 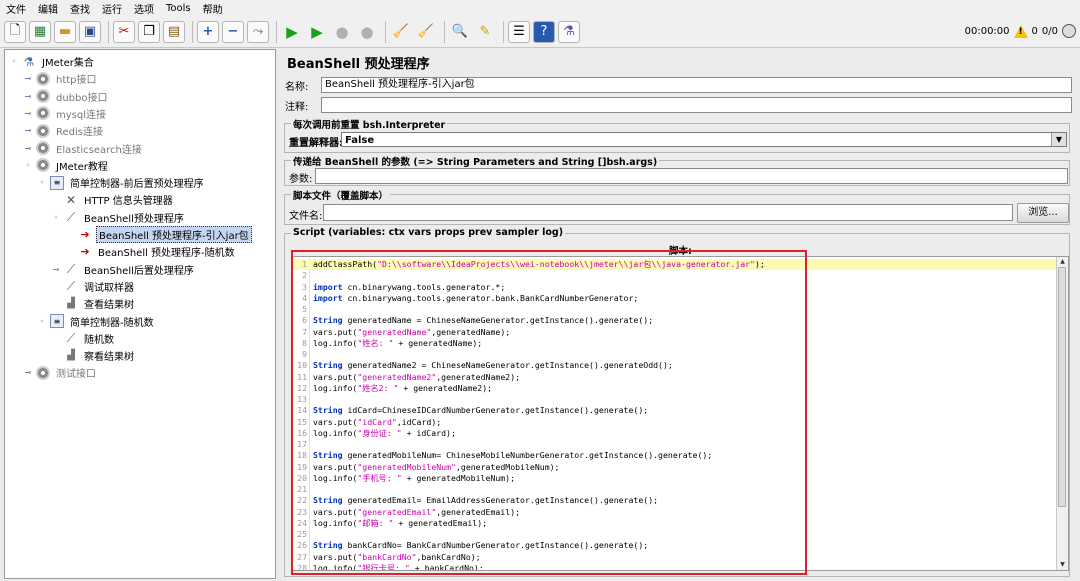 What do you see at coordinates (519, 31) in the screenshot?
I see `function-helper-icon: ☰` at bounding box center [519, 31].